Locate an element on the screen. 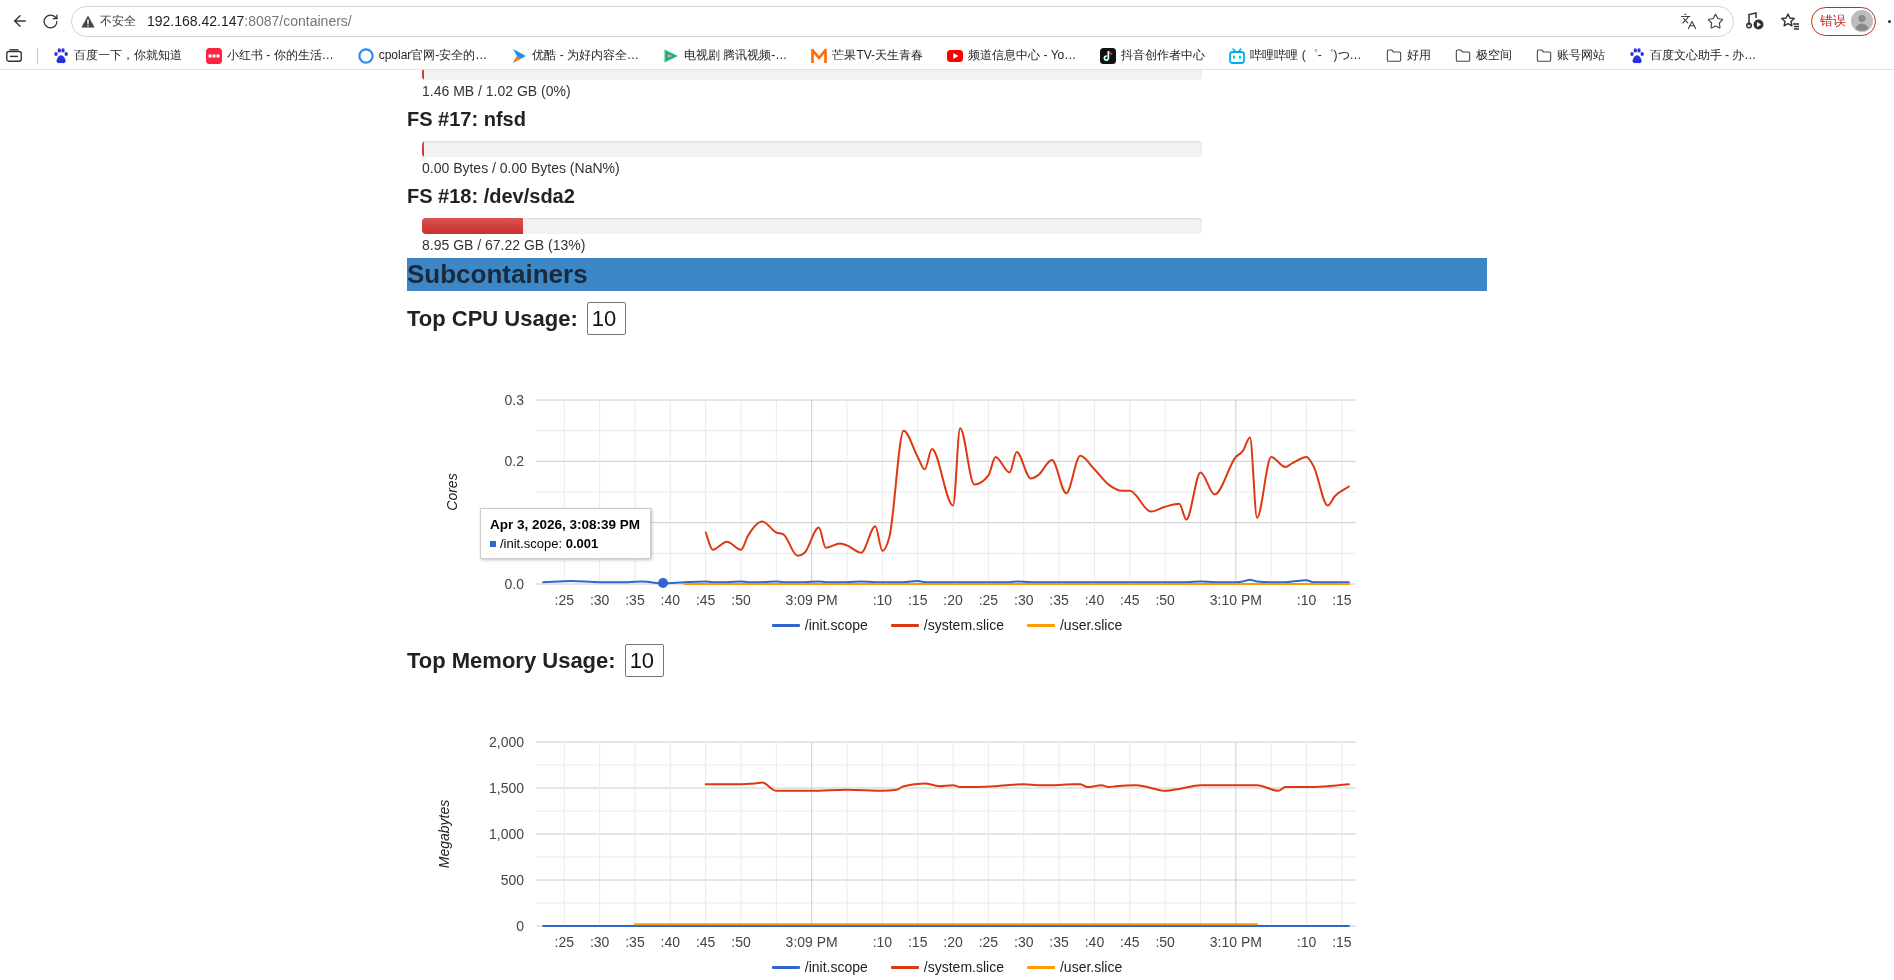 Image resolution: width=1894 pixels, height=980 pixels. logo-icon is located at coordinates (819, 55).